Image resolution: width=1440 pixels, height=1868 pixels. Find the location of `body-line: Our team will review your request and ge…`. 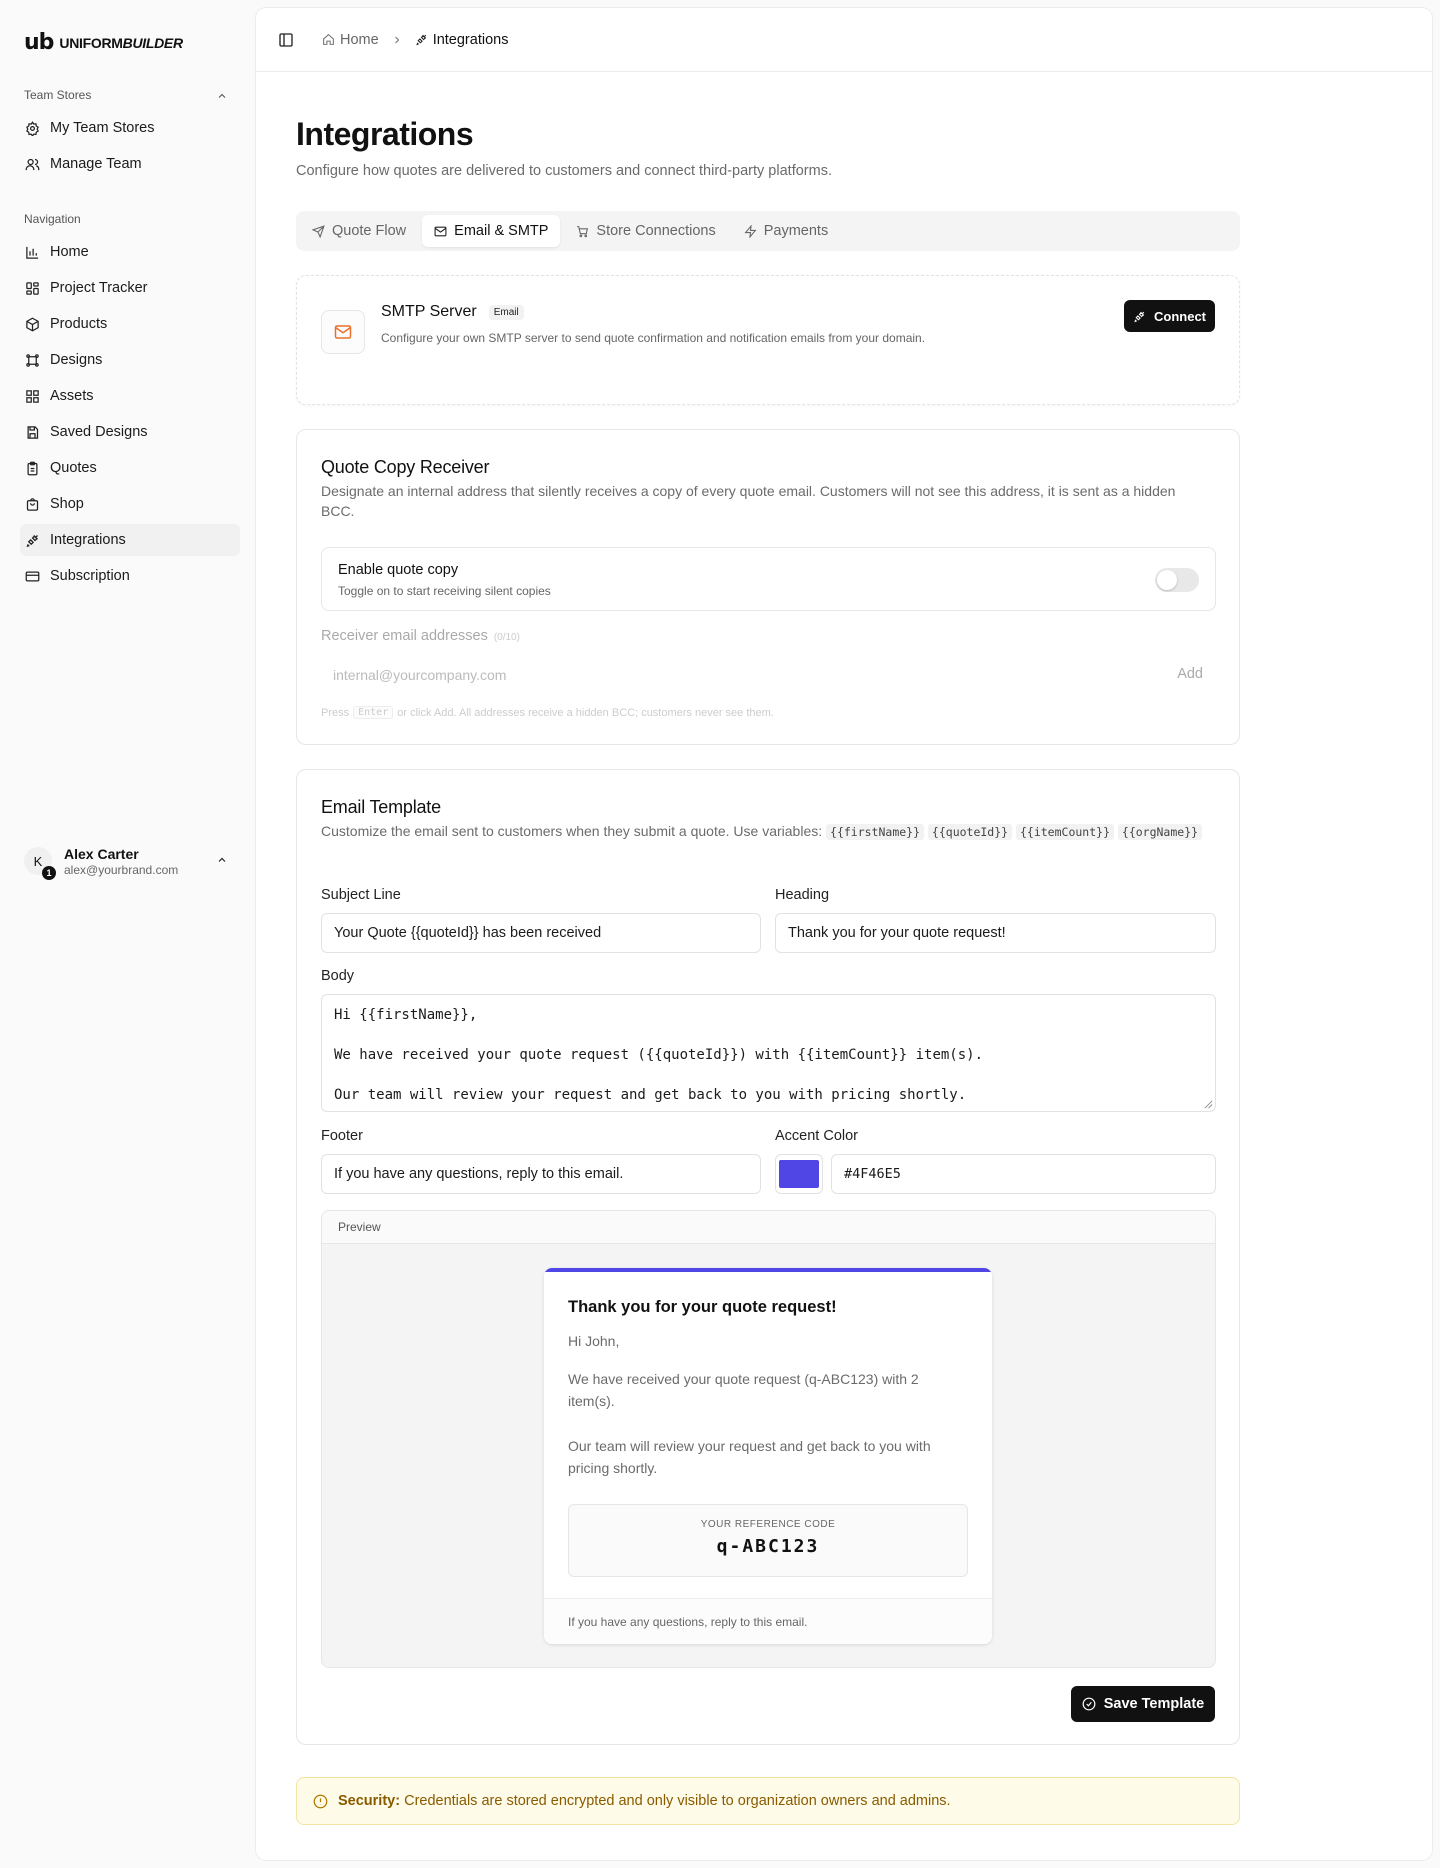

body-line: Our team will review your request and ge… is located at coordinates (650, 1095).